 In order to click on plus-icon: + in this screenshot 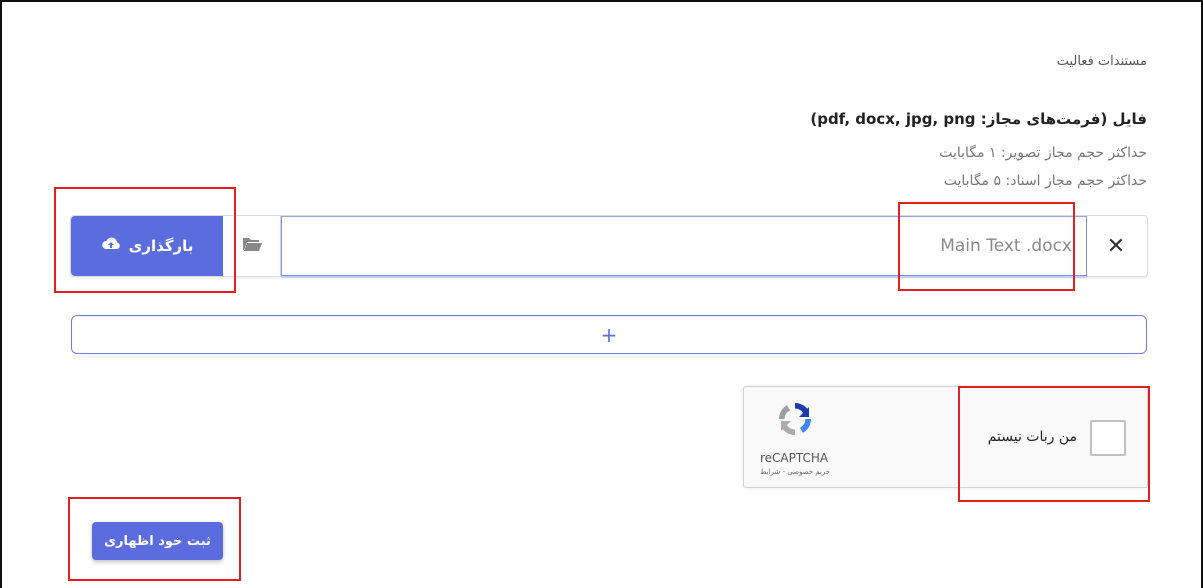, I will do `click(609, 334)`.